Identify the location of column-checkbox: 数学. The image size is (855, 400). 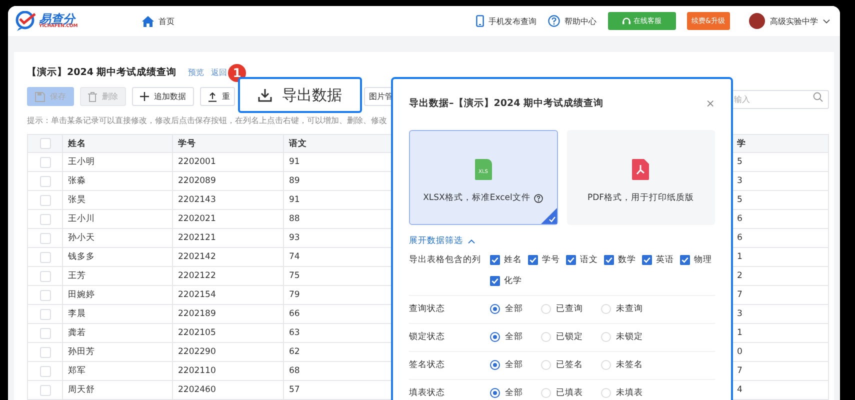
(620, 260).